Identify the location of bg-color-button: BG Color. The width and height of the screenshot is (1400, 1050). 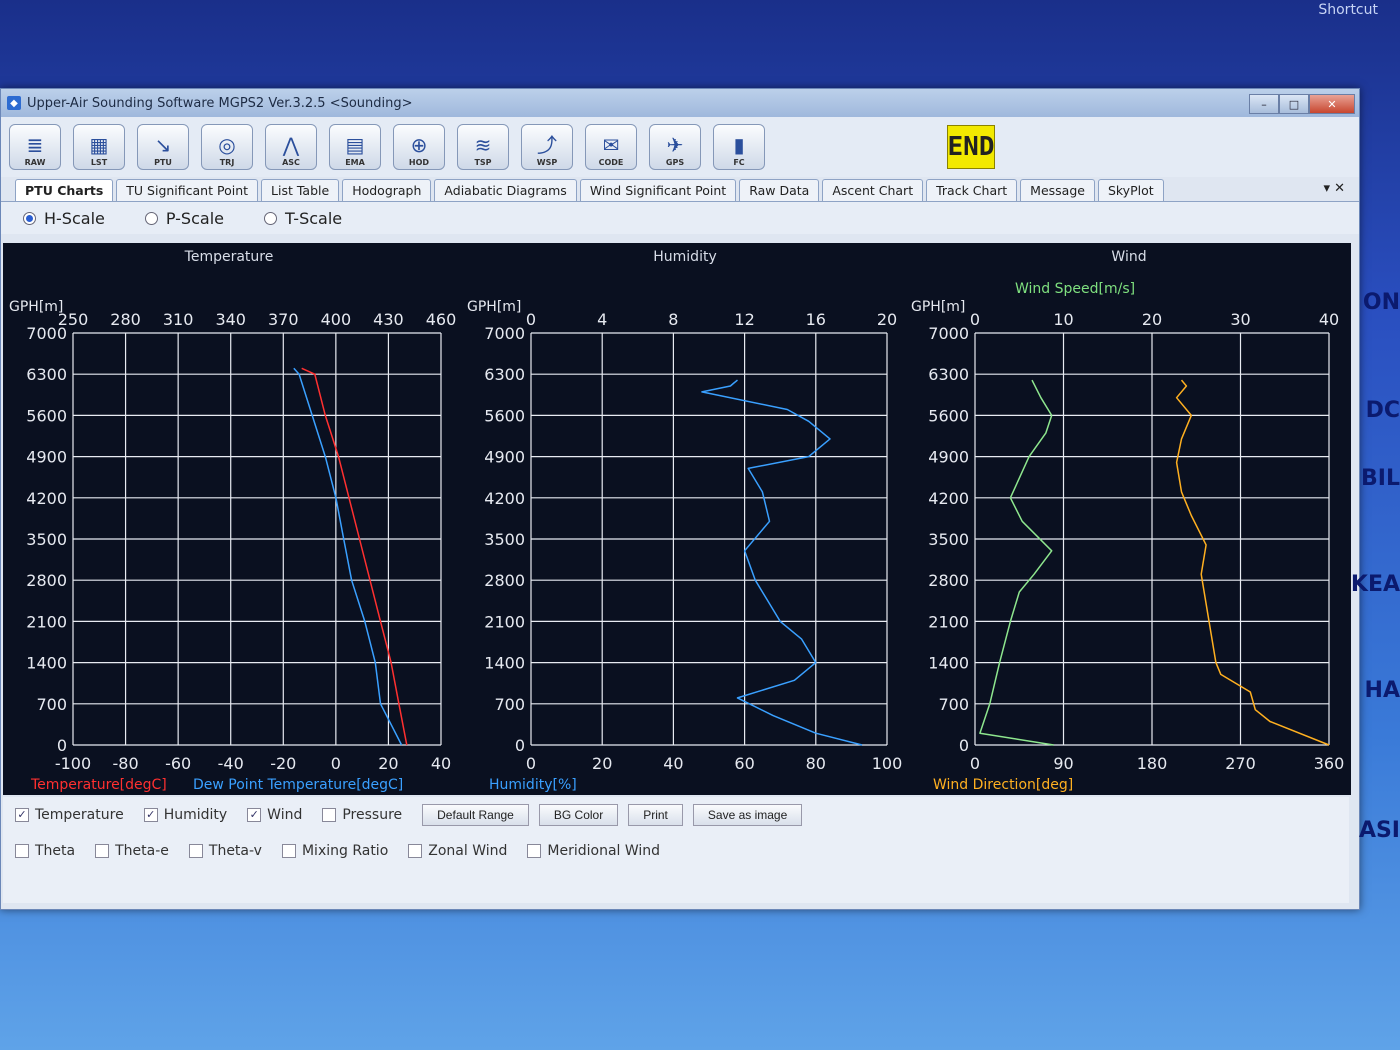
(578, 815).